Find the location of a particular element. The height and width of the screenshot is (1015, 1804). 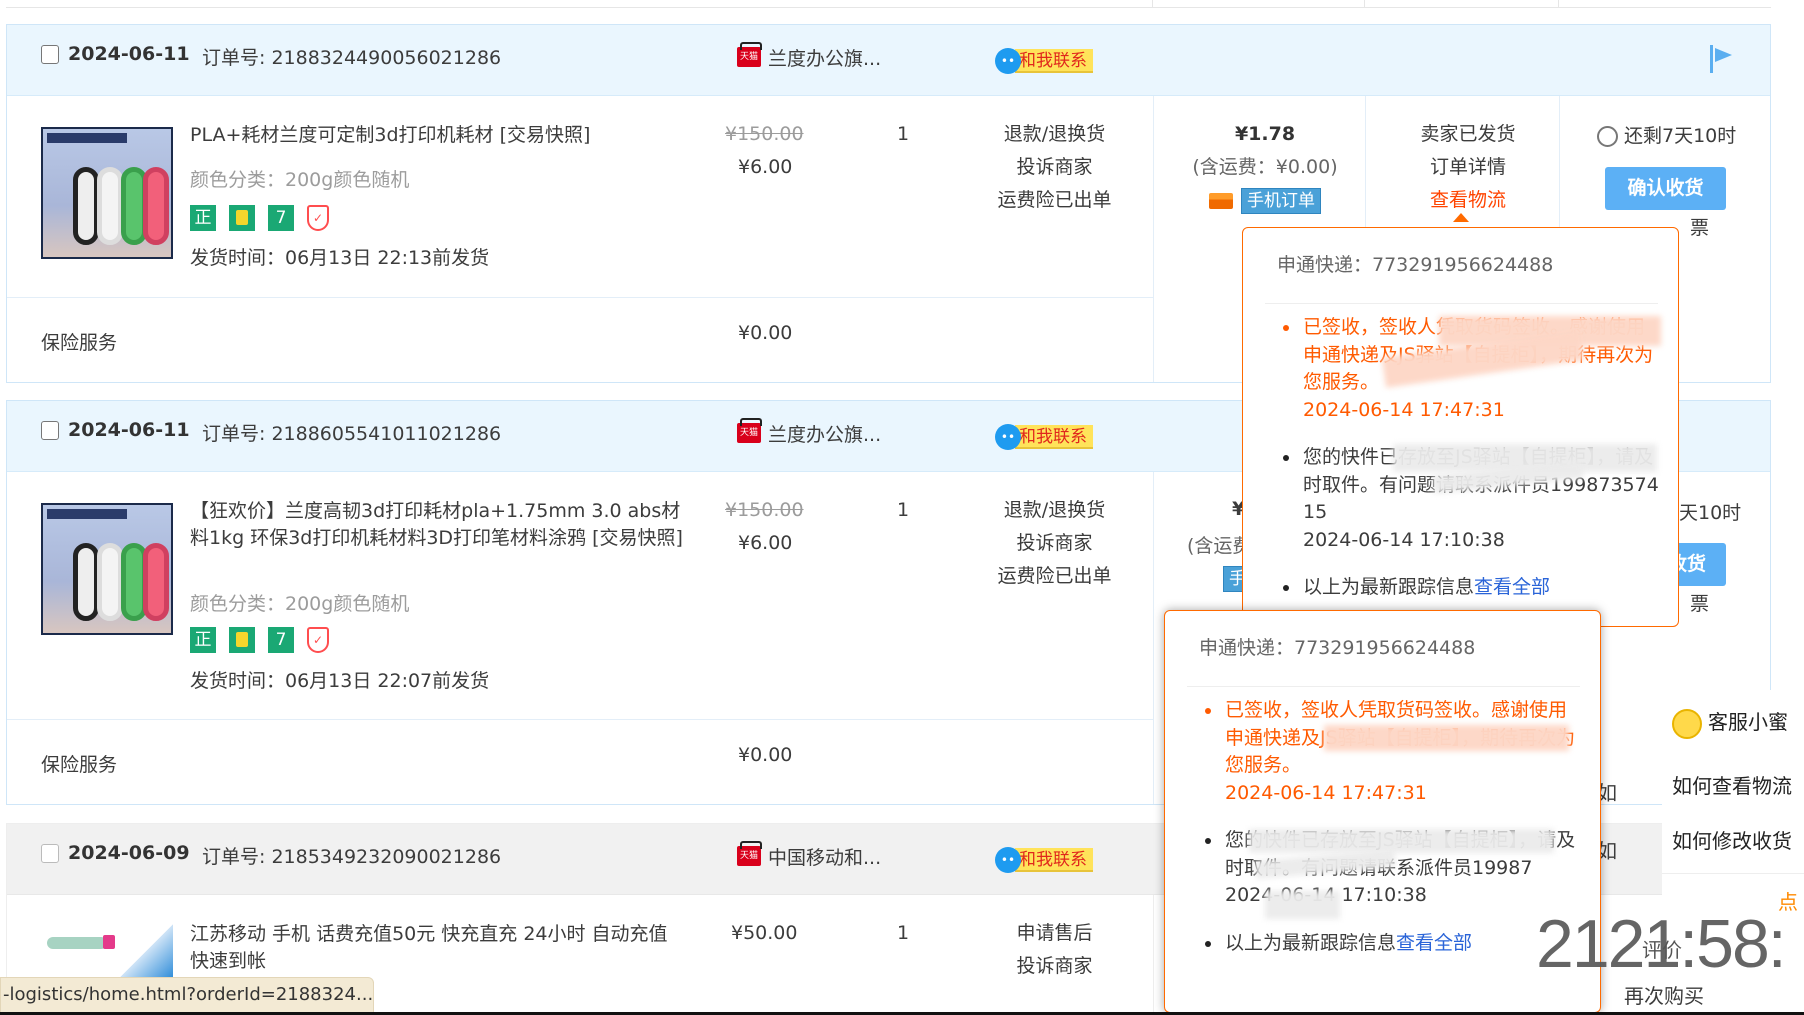

stopwatch-icon is located at coordinates (1607, 136).